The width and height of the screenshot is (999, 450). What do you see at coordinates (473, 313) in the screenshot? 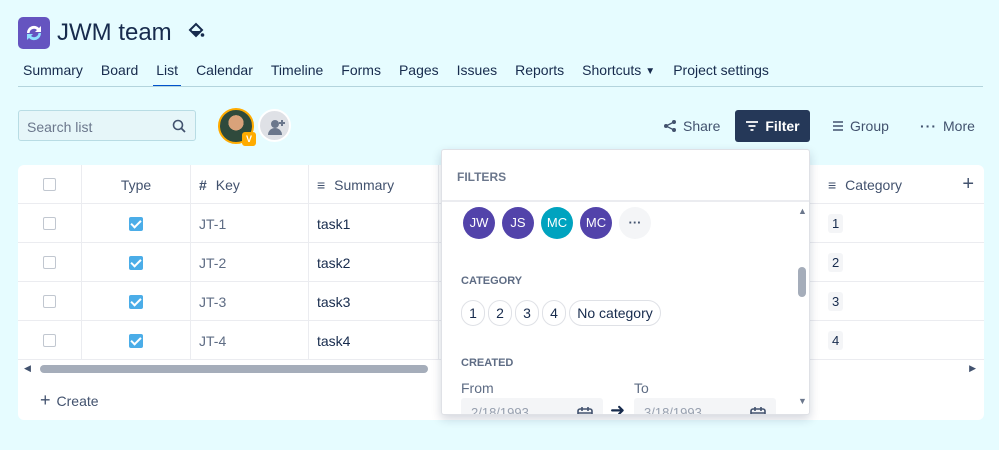
I see `category-chip-1: 1` at bounding box center [473, 313].